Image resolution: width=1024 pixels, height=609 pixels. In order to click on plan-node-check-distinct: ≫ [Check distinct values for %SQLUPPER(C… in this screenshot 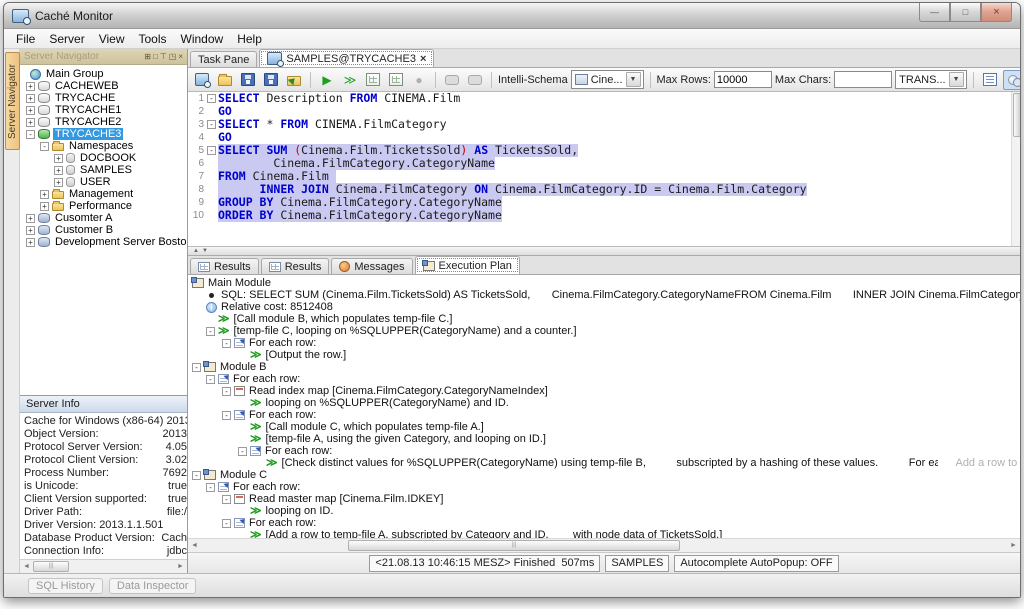, I will do `click(604, 463)`.